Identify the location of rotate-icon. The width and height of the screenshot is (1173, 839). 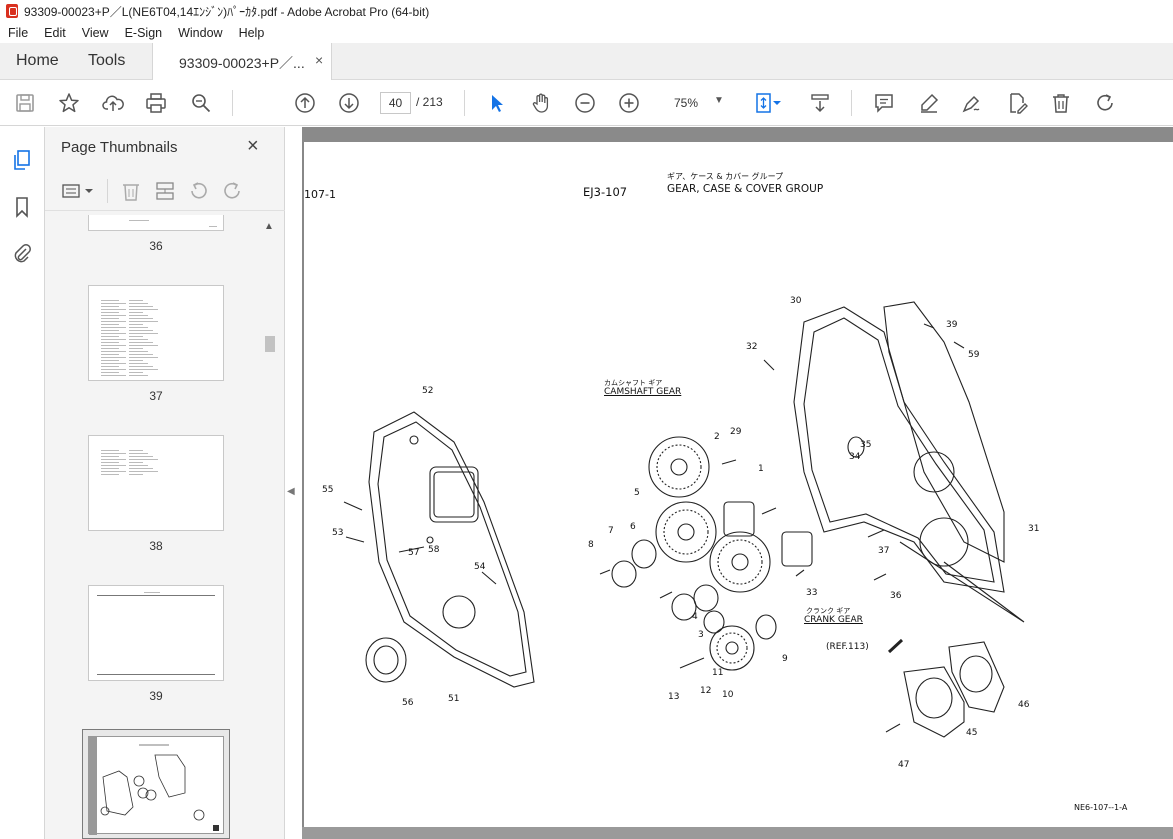
(1105, 103).